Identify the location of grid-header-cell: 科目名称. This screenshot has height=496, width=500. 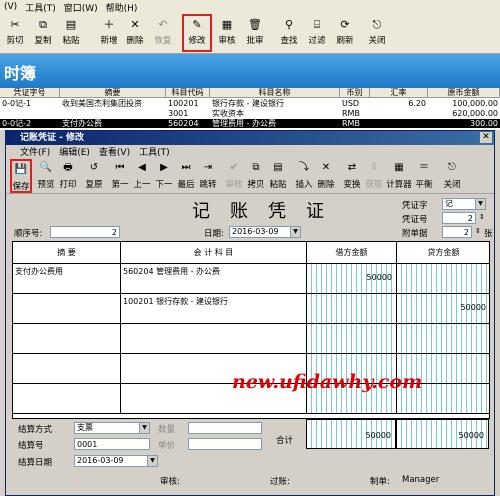
(275, 93).